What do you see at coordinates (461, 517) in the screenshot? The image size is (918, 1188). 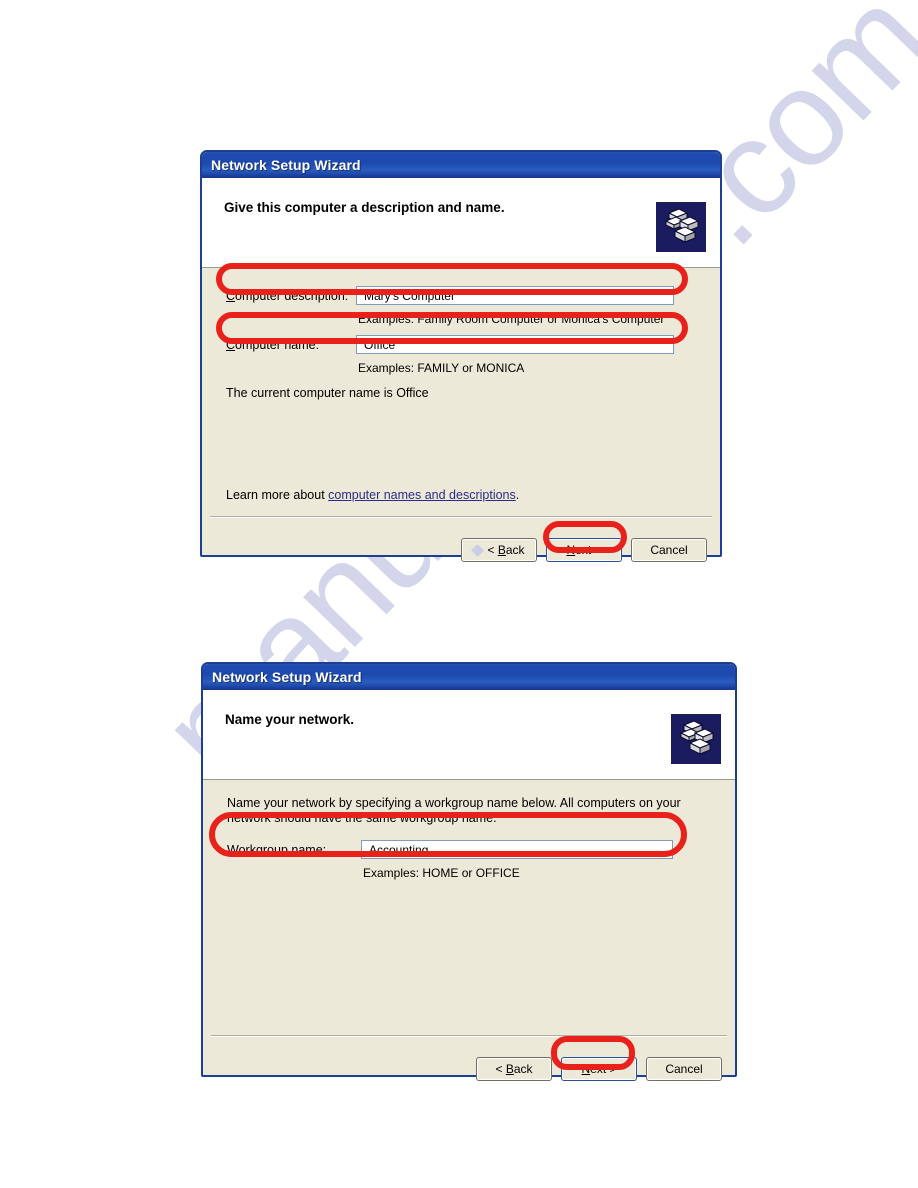 I see `dialog1-footer-separator` at bounding box center [461, 517].